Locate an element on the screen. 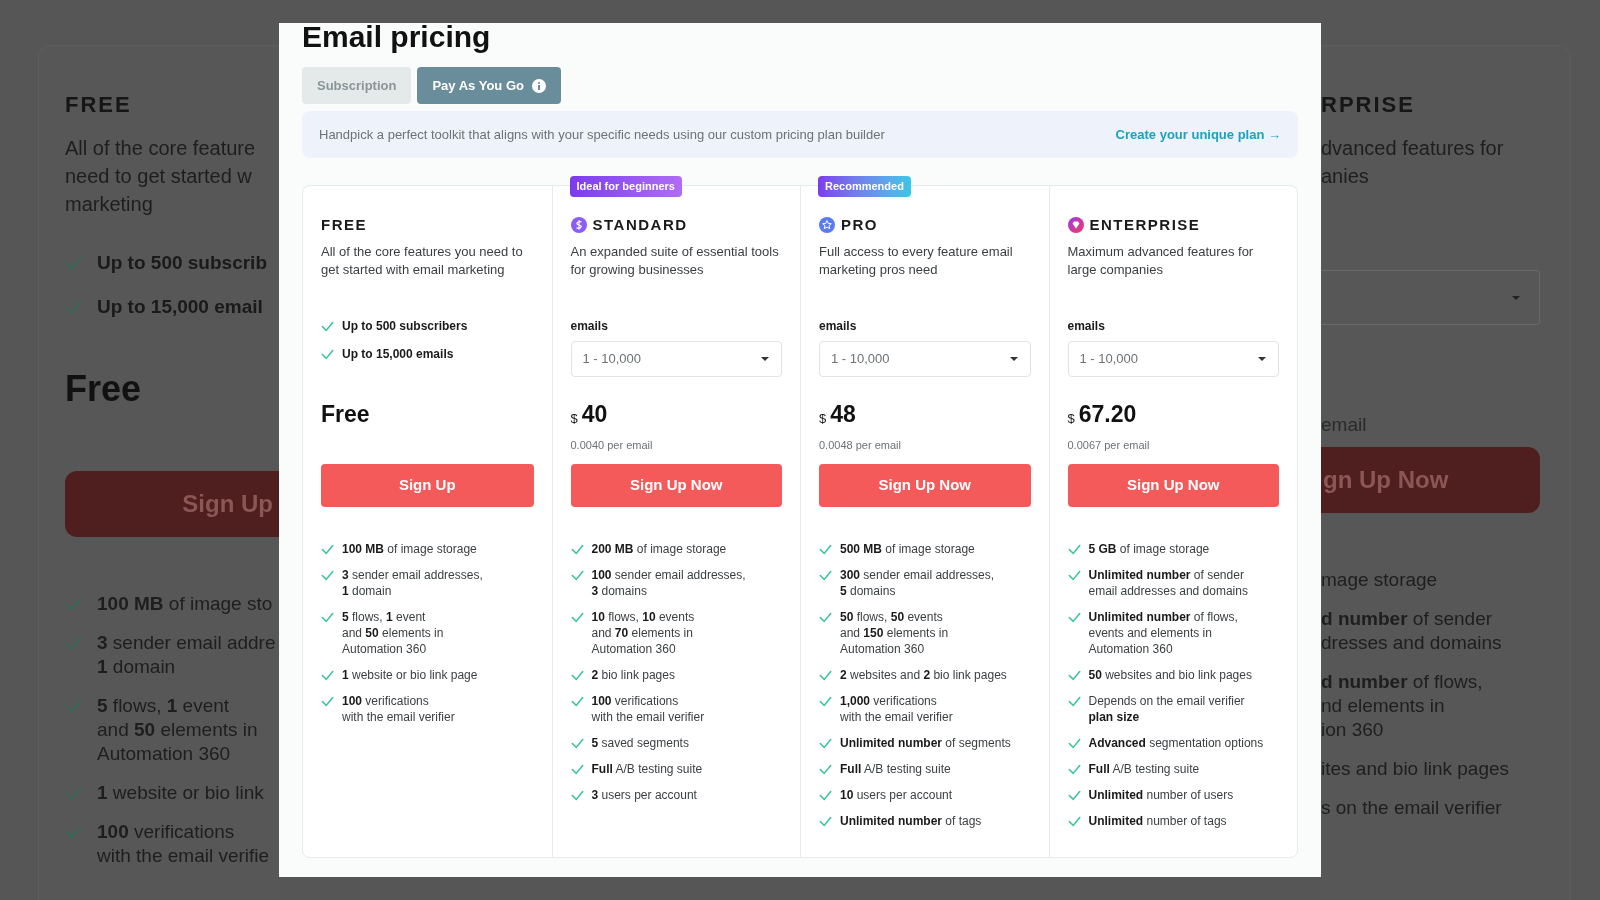  feature-text: Unlimited number of users is located at coordinates (1161, 795).